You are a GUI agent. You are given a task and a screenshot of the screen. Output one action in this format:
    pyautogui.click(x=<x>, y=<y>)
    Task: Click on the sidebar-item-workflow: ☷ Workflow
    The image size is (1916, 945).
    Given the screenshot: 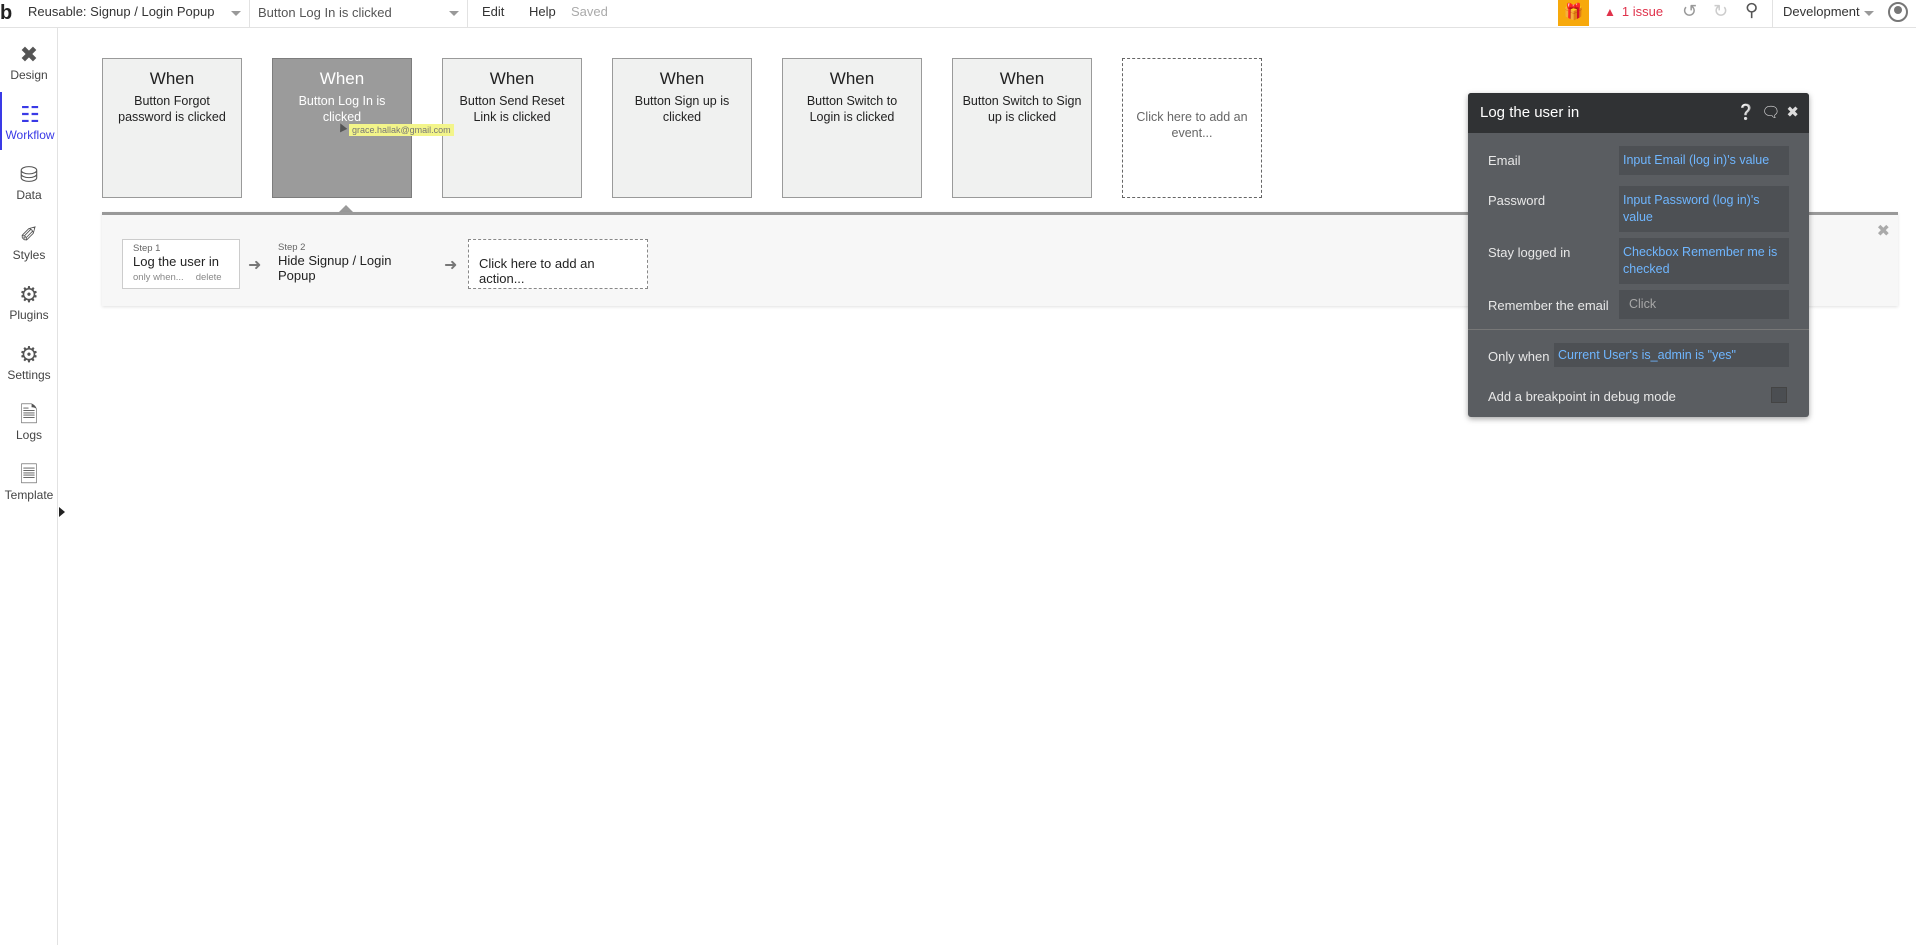 What is the action you would take?
    pyautogui.click(x=29, y=121)
    